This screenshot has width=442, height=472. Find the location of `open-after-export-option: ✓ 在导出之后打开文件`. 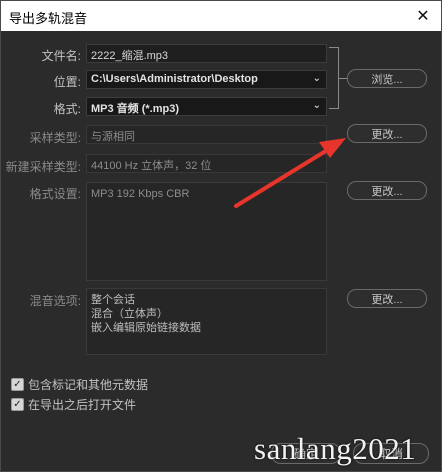

open-after-export-option: ✓ 在导出之后打开文件 is located at coordinates (73, 404).